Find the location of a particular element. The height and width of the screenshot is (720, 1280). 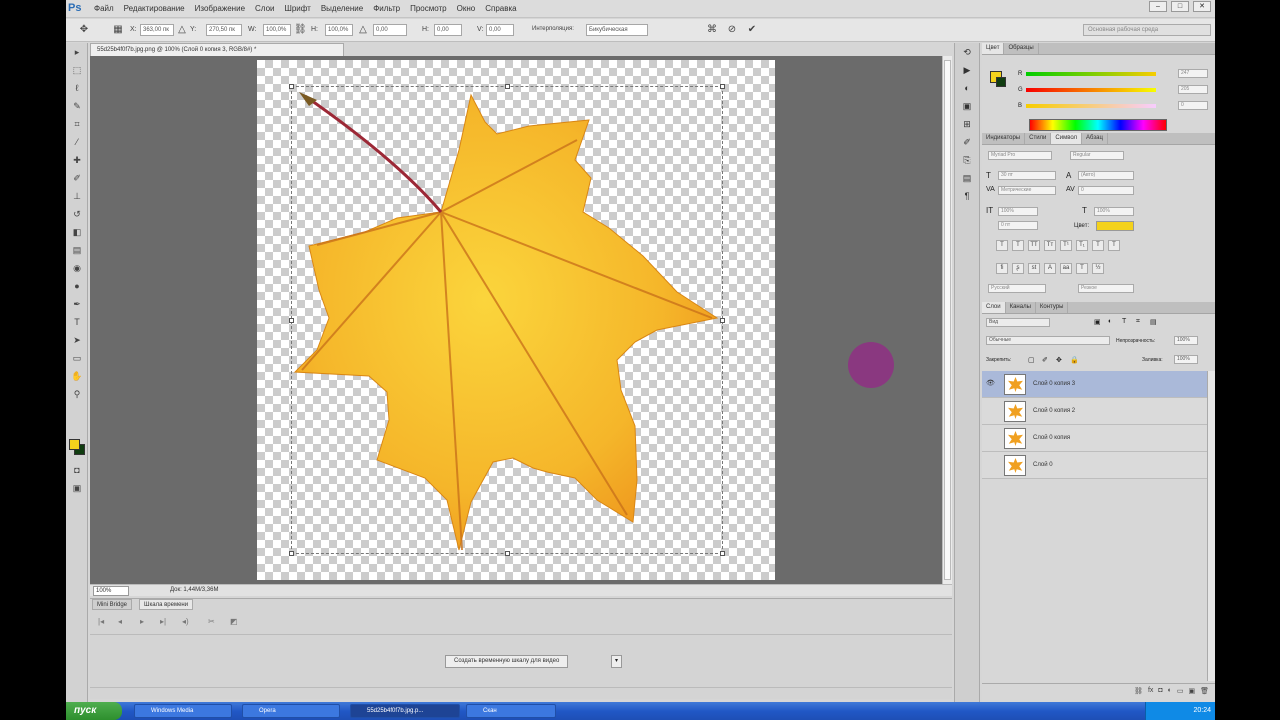

path-select-tool-icon: ➤ is located at coordinates (77, 340).